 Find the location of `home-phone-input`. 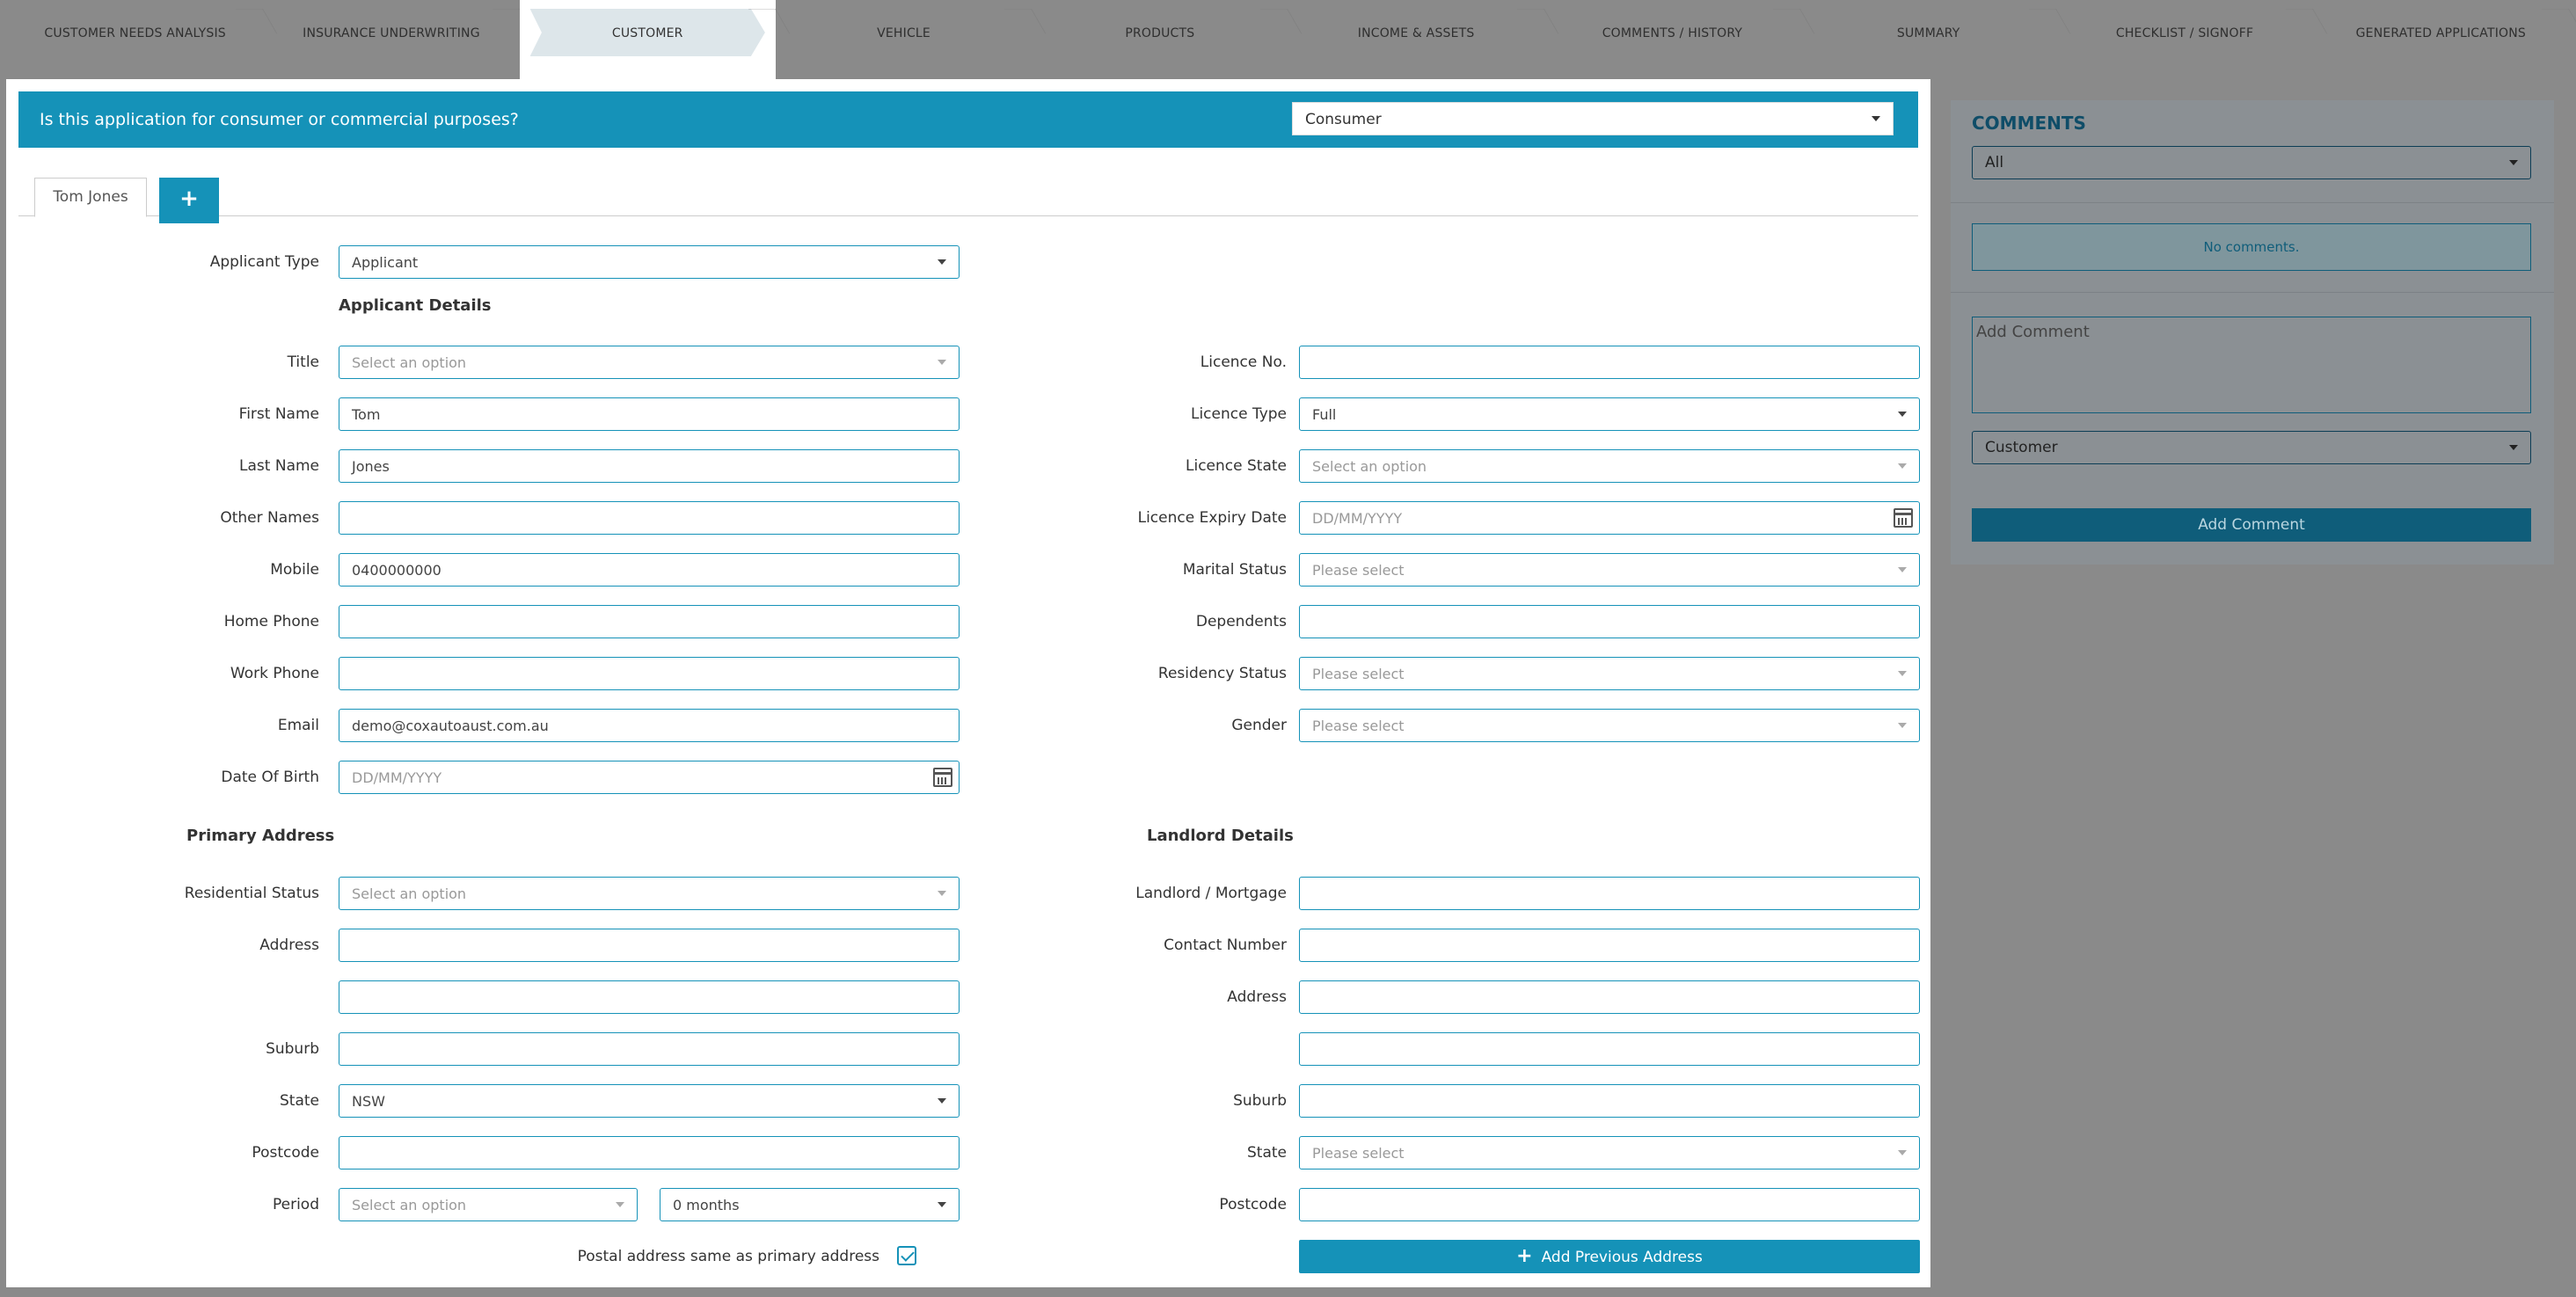

home-phone-input is located at coordinates (649, 621).